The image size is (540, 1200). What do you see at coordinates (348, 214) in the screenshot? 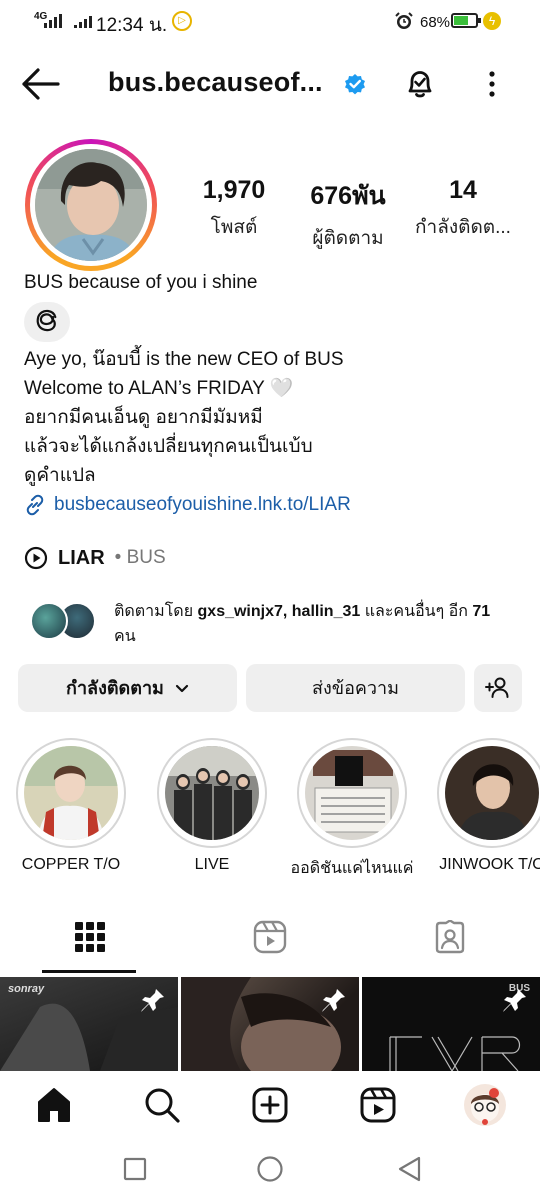
I see `stat-followers: 676พัน ผู้ติดตาม` at bounding box center [348, 214].